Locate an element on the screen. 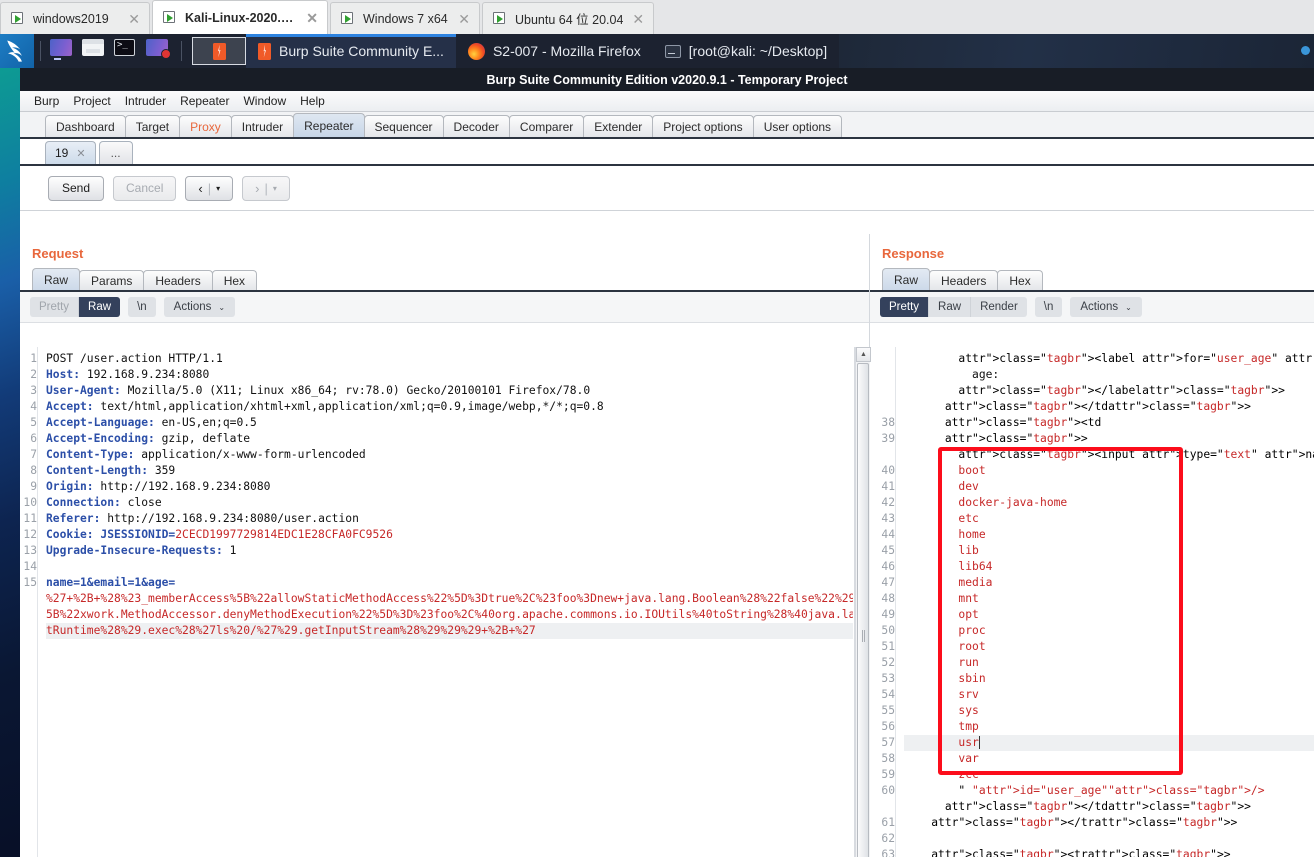 The height and width of the screenshot is (857, 1314). go-back-button: ‹ | ▾ is located at coordinates (209, 188).